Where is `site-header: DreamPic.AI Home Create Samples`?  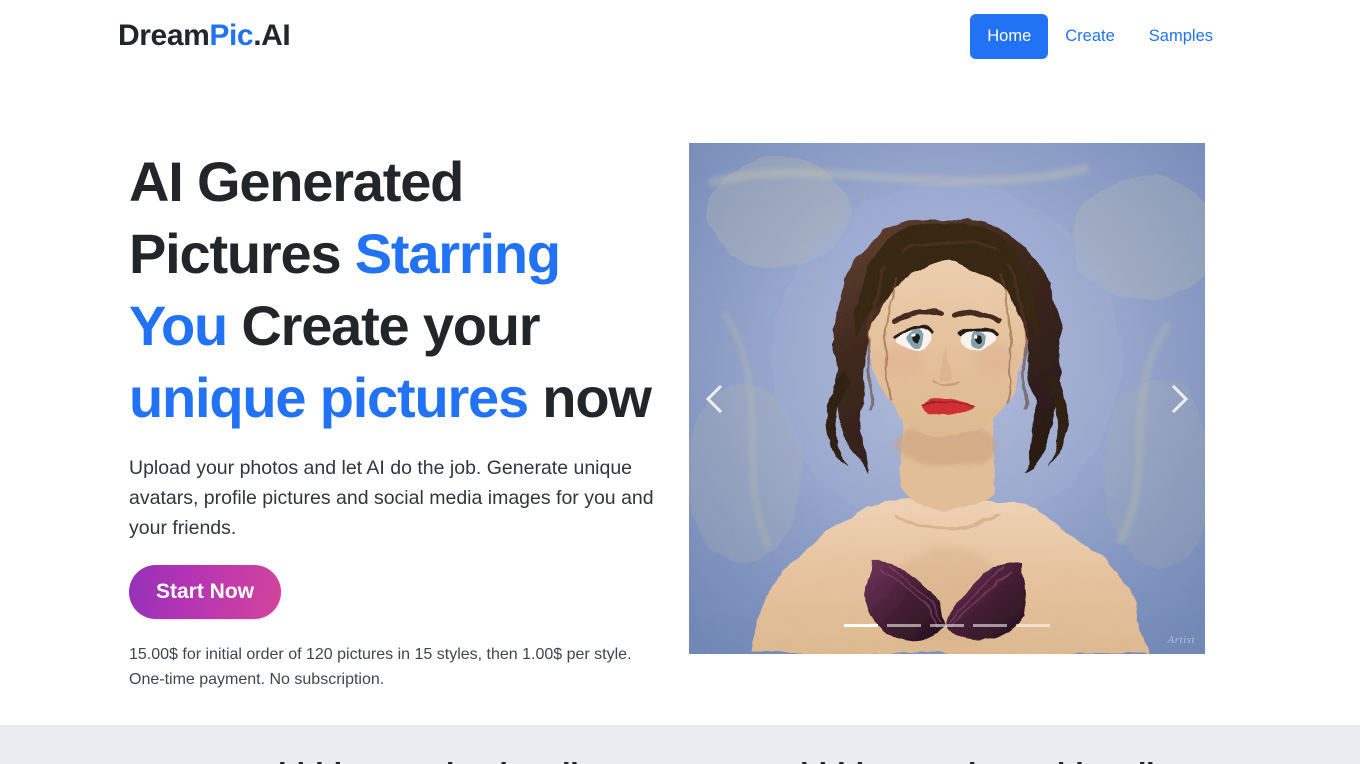
site-header: DreamPic.AI Home Create Samples is located at coordinates (680, 36).